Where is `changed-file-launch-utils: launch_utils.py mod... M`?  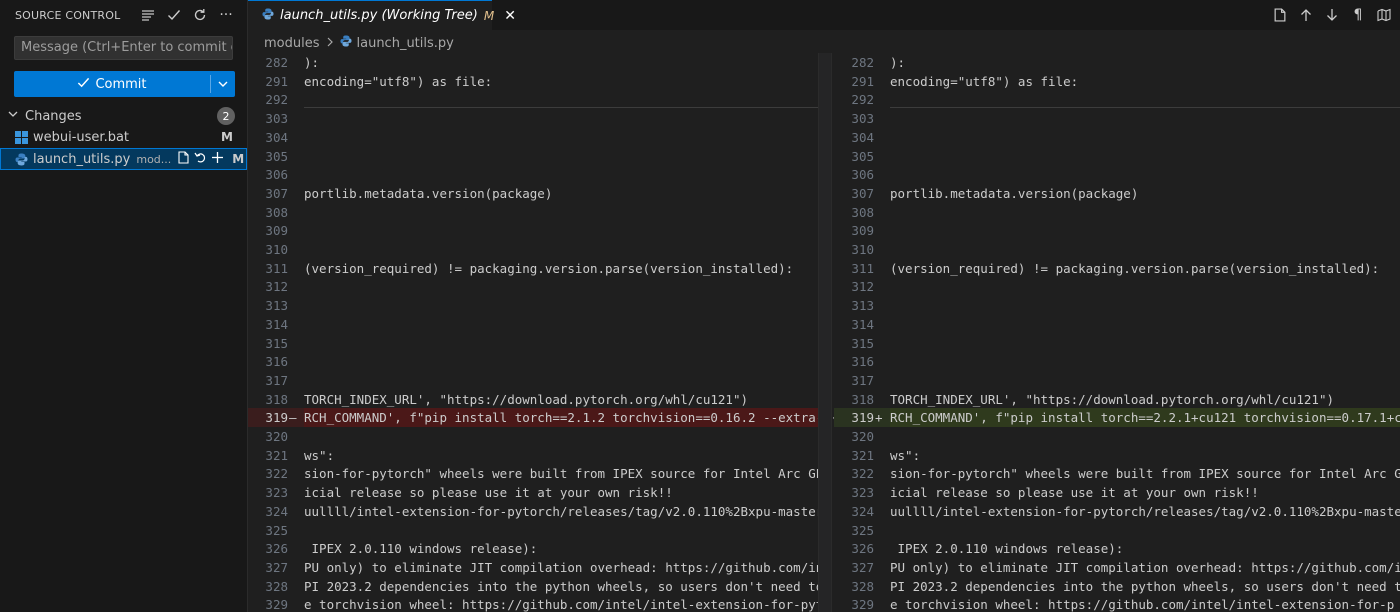
changed-file-launch-utils: launch_utils.py mod... M is located at coordinates (123, 159).